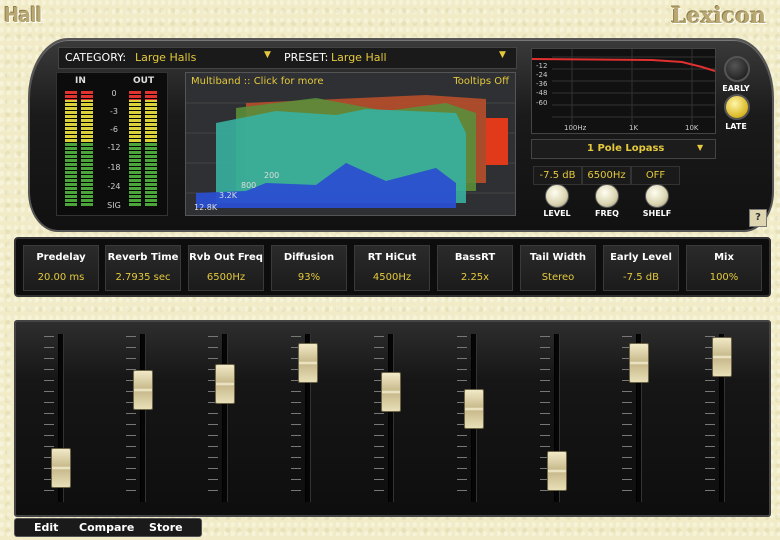 This screenshot has width=780, height=540. What do you see at coordinates (737, 69) in the screenshot?
I see `early-knob` at bounding box center [737, 69].